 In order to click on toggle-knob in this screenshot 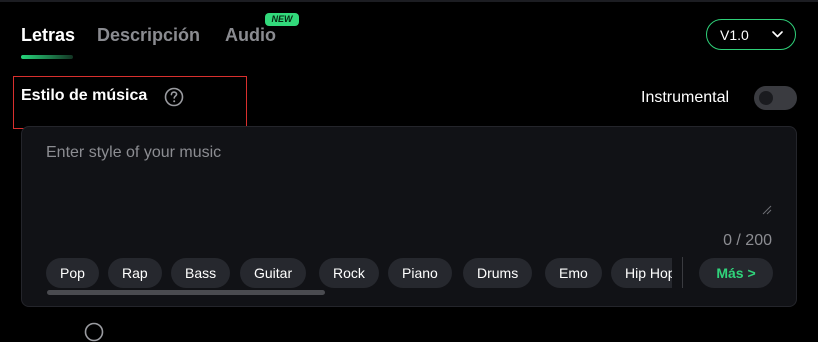, I will do `click(766, 98)`.